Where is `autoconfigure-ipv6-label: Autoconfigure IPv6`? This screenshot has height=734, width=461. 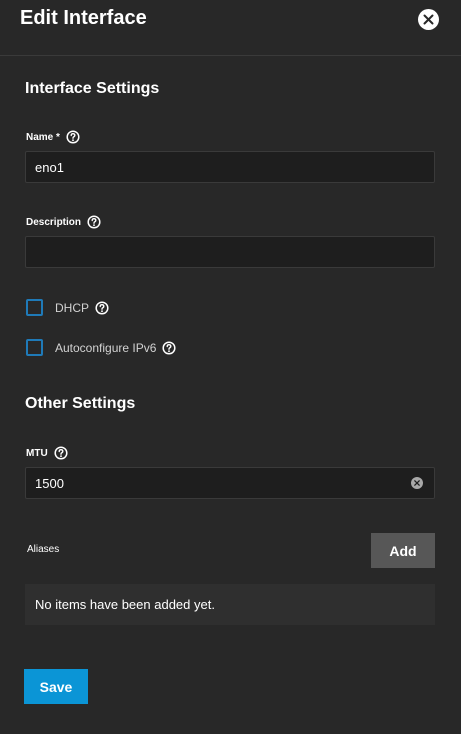 autoconfigure-ipv6-label: Autoconfigure IPv6 is located at coordinates (106, 347).